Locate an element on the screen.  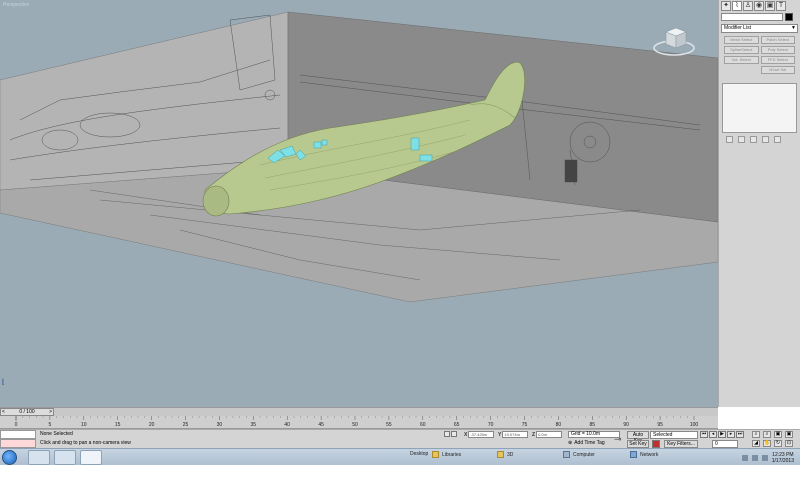
prev-frame-icon: < is located at coordinates (3, 412).